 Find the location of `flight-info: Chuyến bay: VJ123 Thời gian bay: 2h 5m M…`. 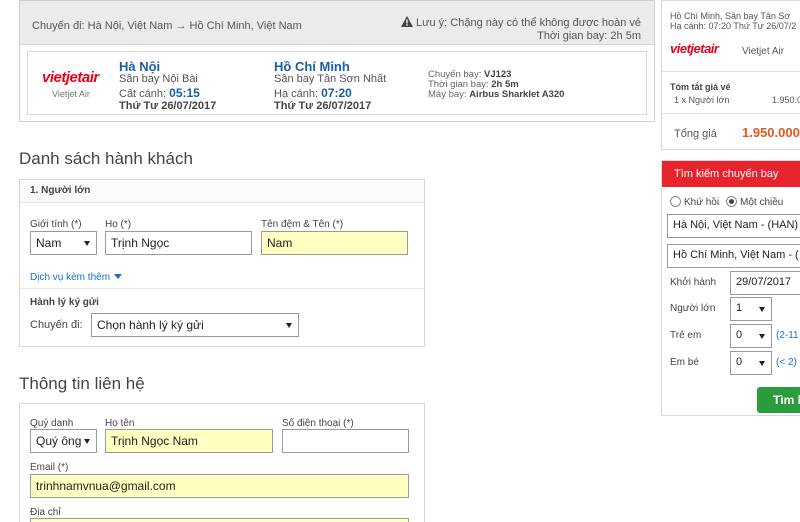

flight-info: Chuyến bay: VJ123 Thời gian bay: 2h 5m M… is located at coordinates (496, 85).